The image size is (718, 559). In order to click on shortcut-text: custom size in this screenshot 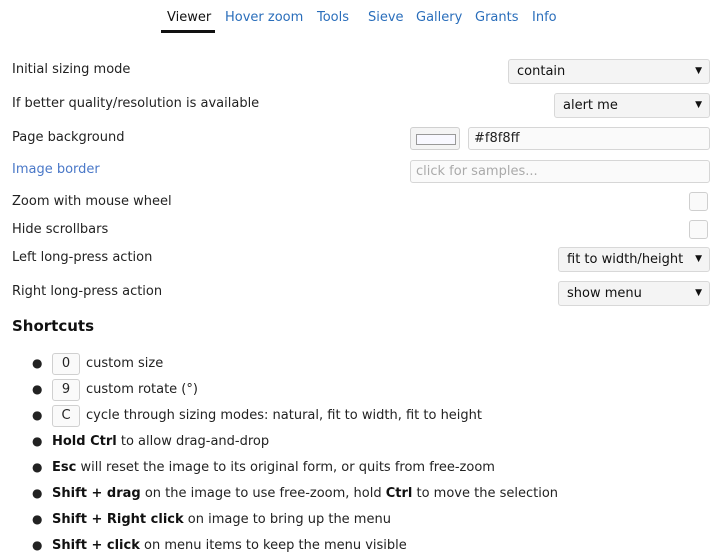, I will do `click(125, 363)`.